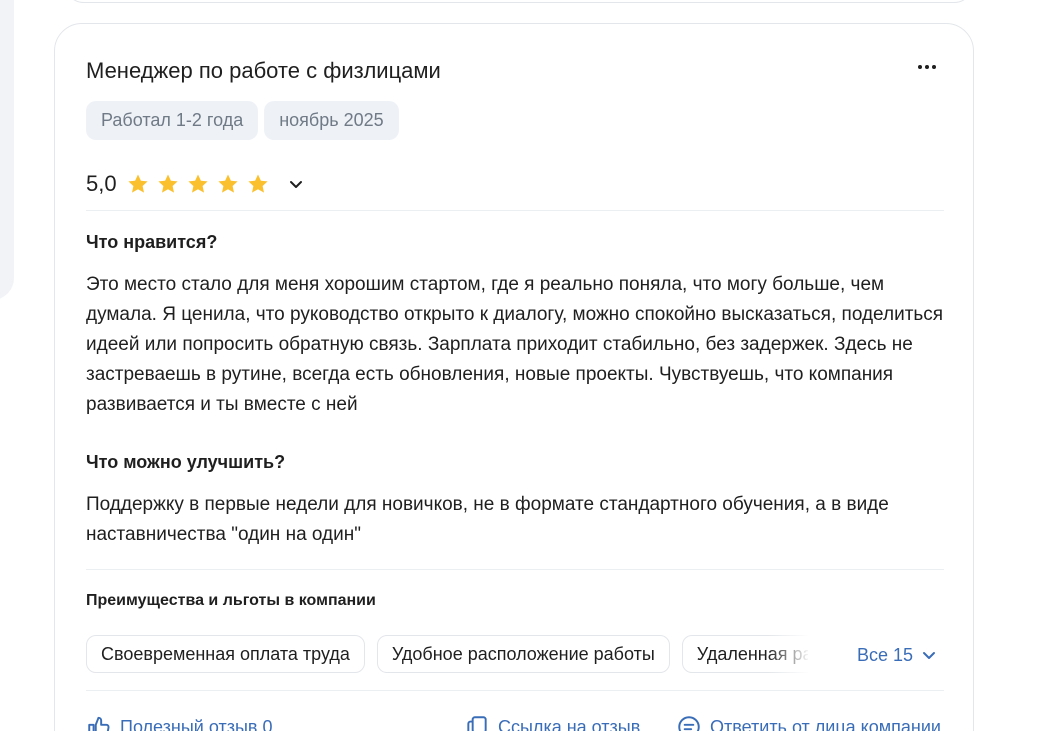 The height and width of the screenshot is (731, 1039). I want to click on show-all-benefits-button: Все 15, so click(897, 655).